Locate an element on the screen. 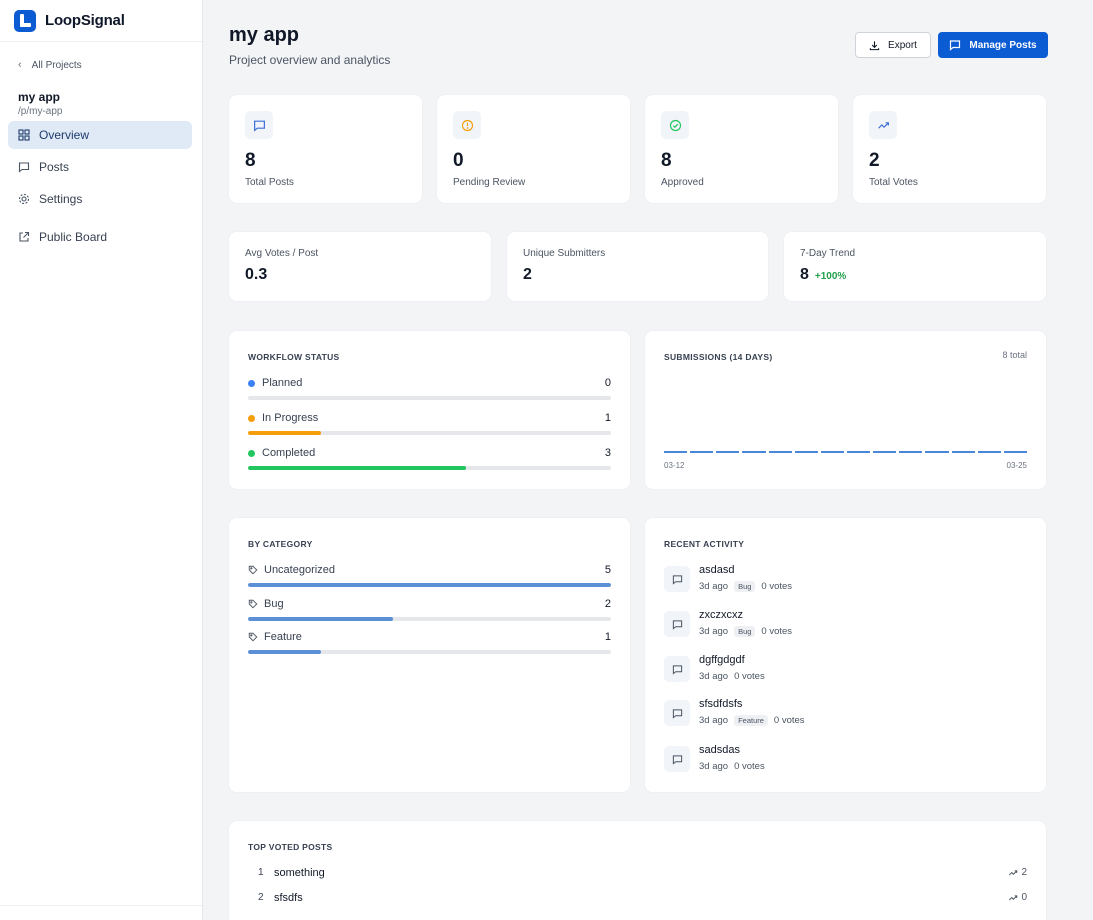 This screenshot has width=1093, height=920. activity-title: sfsdfdsfs is located at coordinates (721, 704).